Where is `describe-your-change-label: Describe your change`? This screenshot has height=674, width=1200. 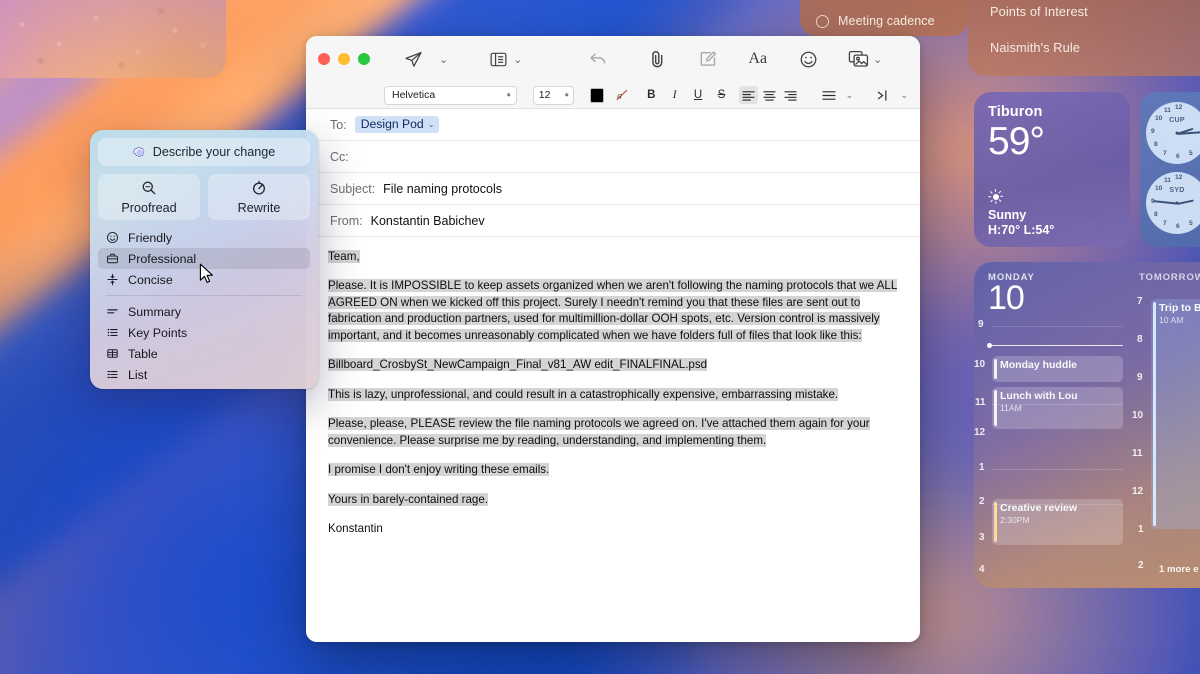
describe-your-change-label: Describe your change is located at coordinates (214, 152).